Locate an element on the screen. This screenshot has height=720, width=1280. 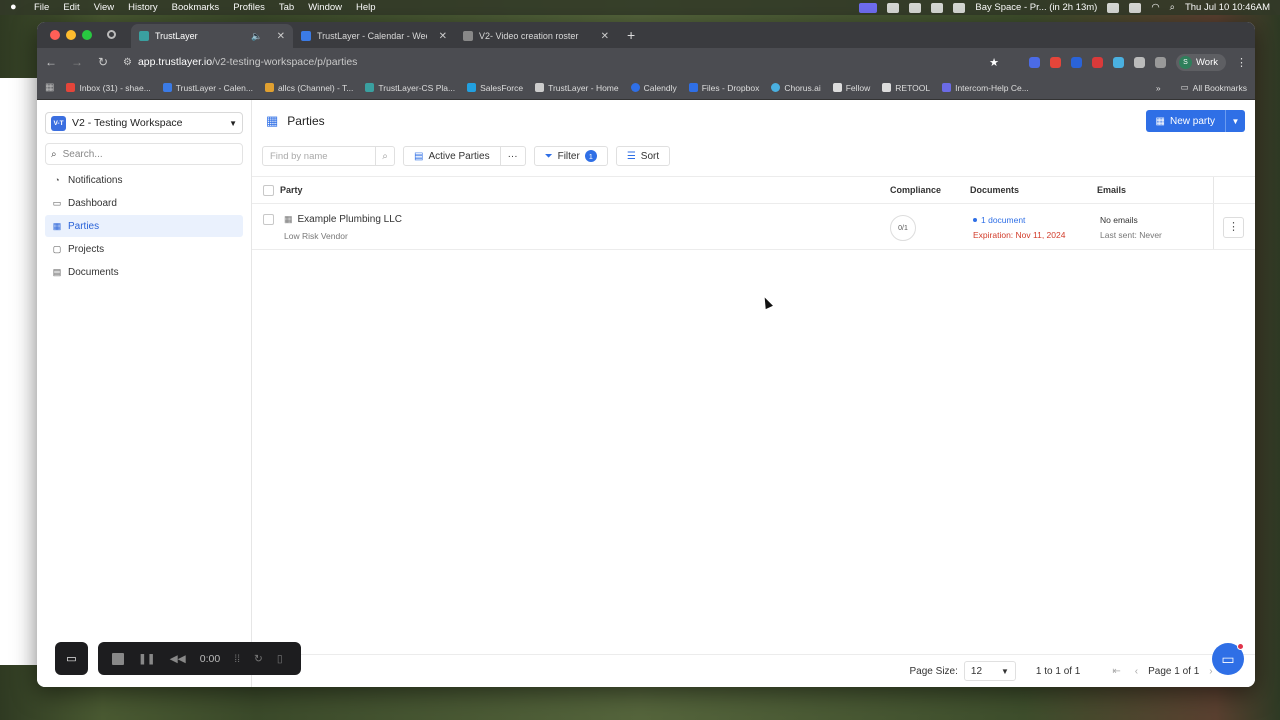
new-party-dropdown-icon: ▼ is located at coordinates (1235, 121).